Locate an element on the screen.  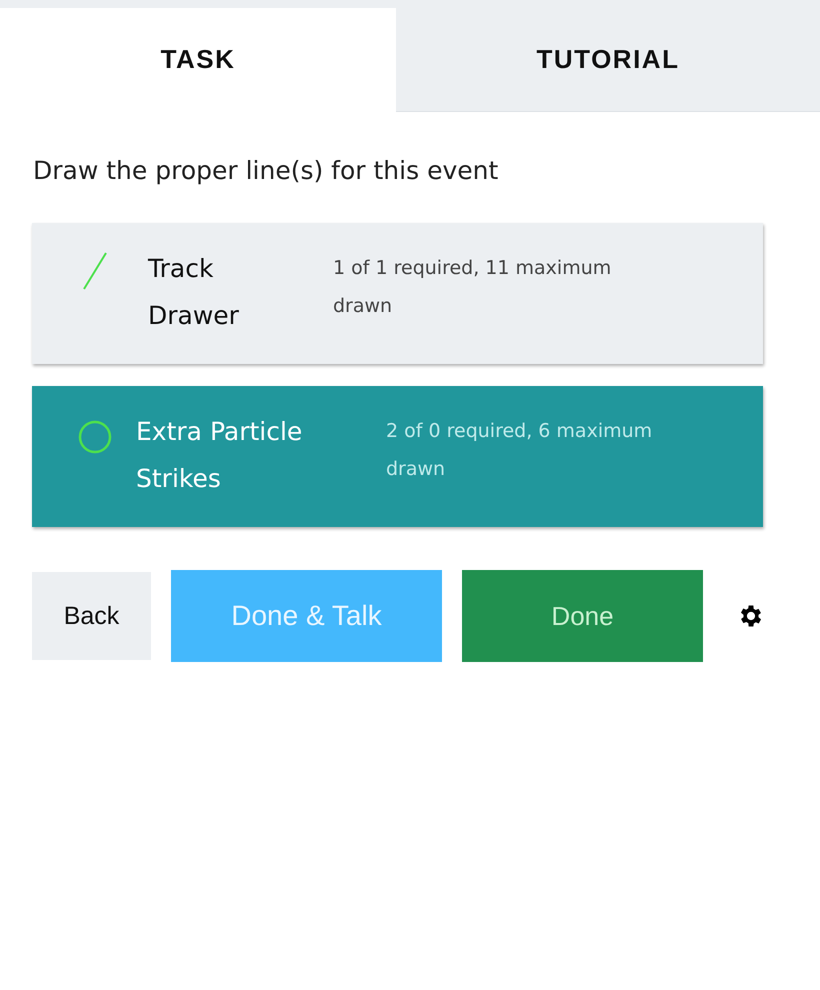
tool-card: Track Drawer 1 of 1 required, 11 maximum drawn is located at coordinates (397, 293).